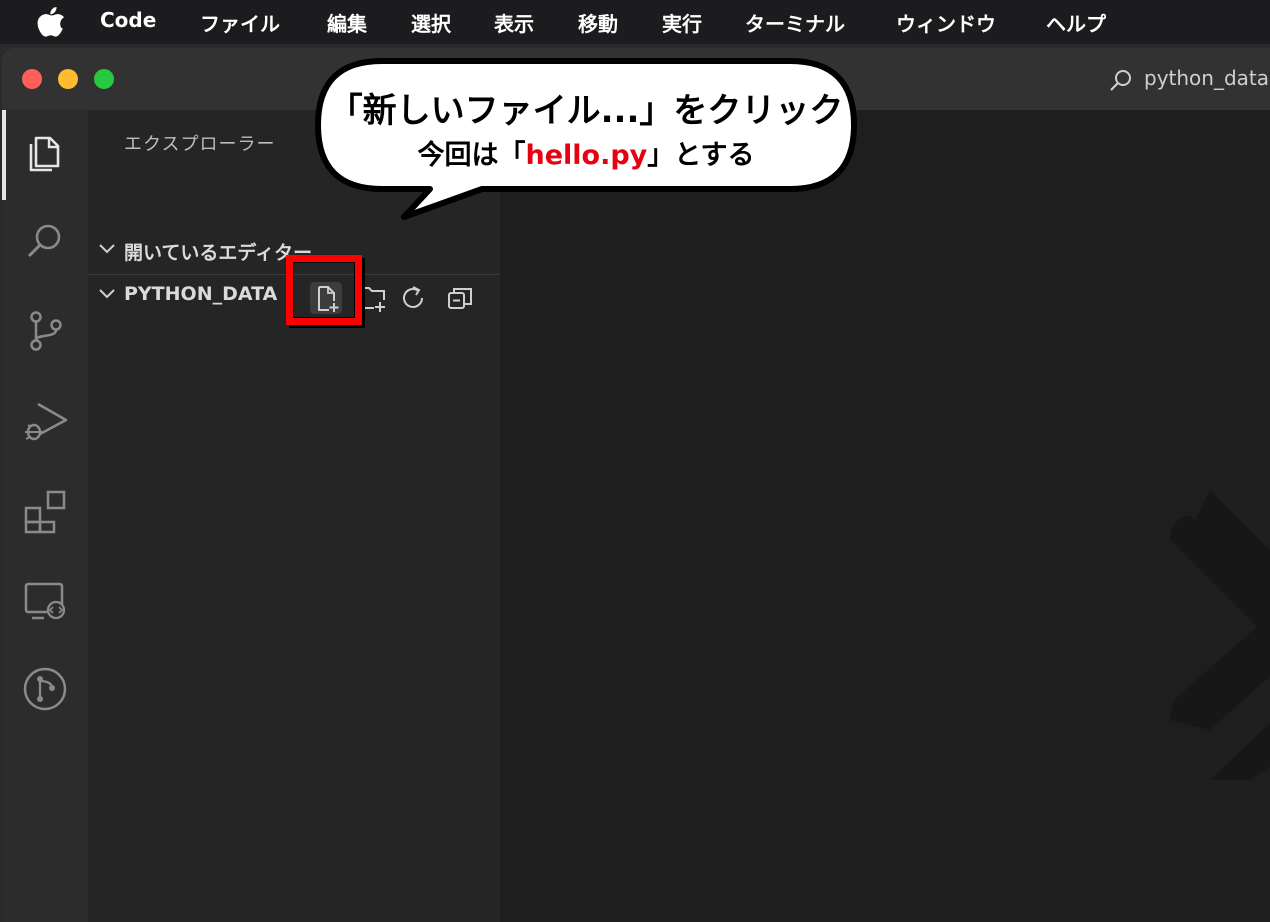 Image resolution: width=1270 pixels, height=922 pixels. What do you see at coordinates (104, 79) in the screenshot?
I see `zoom-window-button` at bounding box center [104, 79].